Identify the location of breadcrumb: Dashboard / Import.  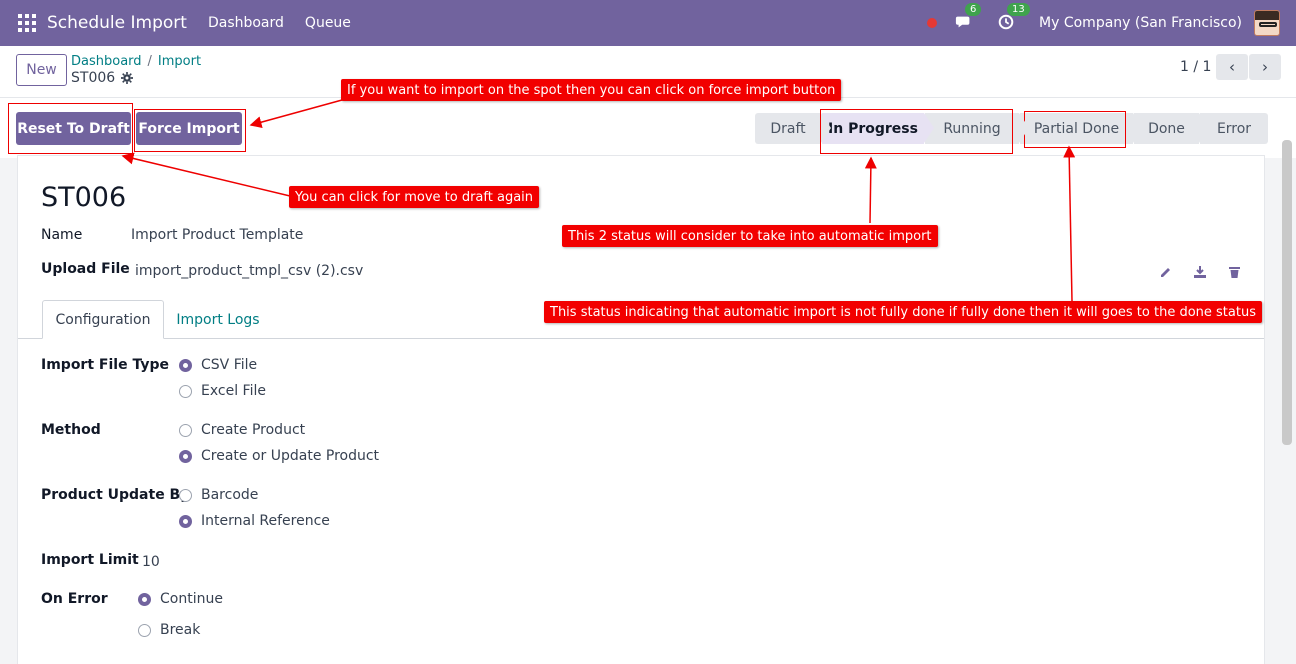
(136, 61).